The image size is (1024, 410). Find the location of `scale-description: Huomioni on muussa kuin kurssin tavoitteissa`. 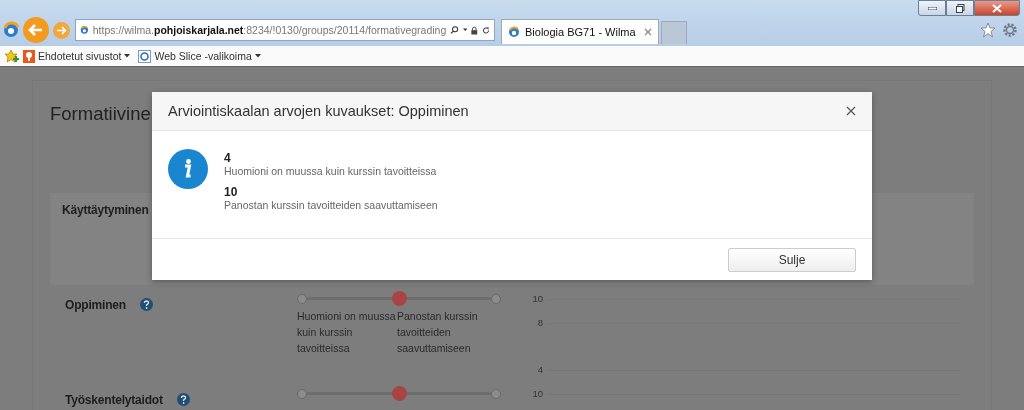

scale-description: Huomioni on muussa kuin kurssin tavoitteissa is located at coordinates (331, 171).